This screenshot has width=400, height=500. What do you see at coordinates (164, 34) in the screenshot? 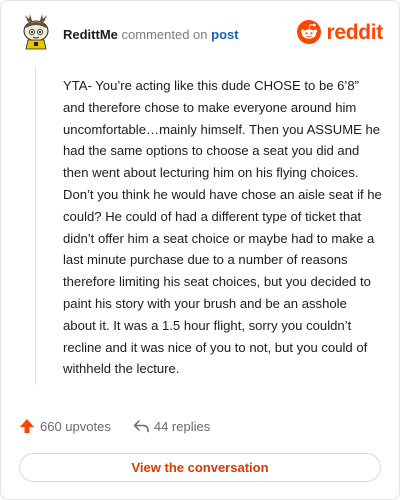
I see `action-text: commented on` at bounding box center [164, 34].